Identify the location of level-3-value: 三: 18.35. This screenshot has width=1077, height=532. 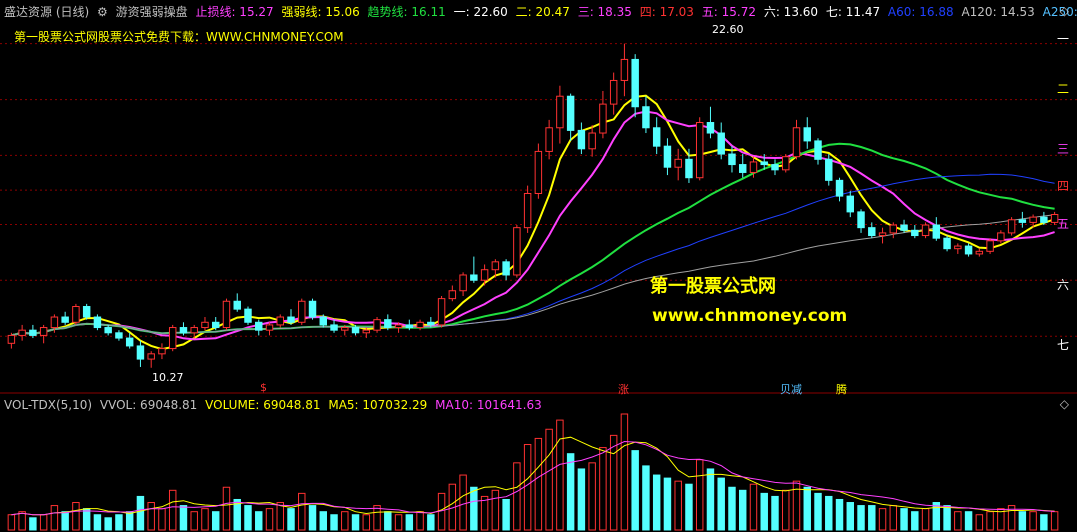
(604, 12).